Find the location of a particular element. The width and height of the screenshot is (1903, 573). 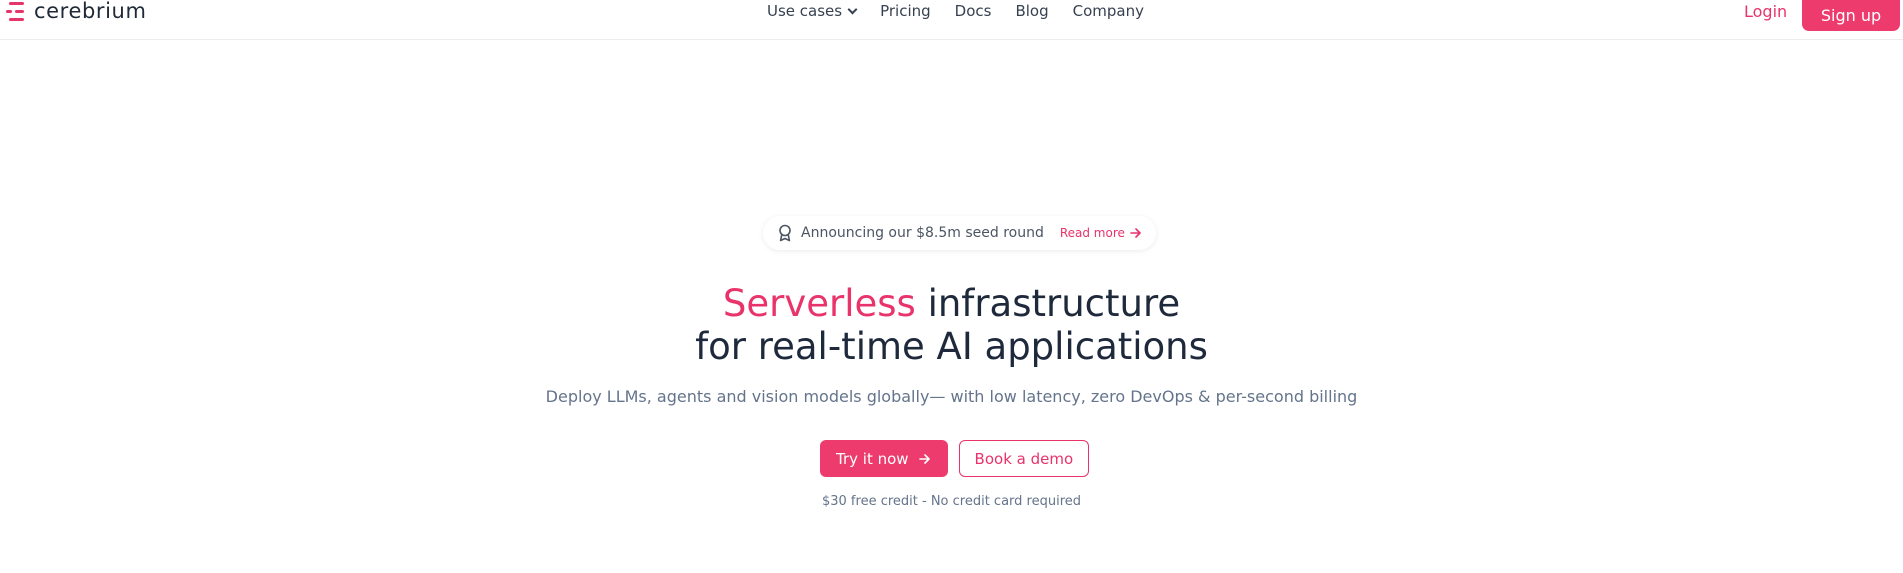

read-more-label: Read more is located at coordinates (1092, 233).